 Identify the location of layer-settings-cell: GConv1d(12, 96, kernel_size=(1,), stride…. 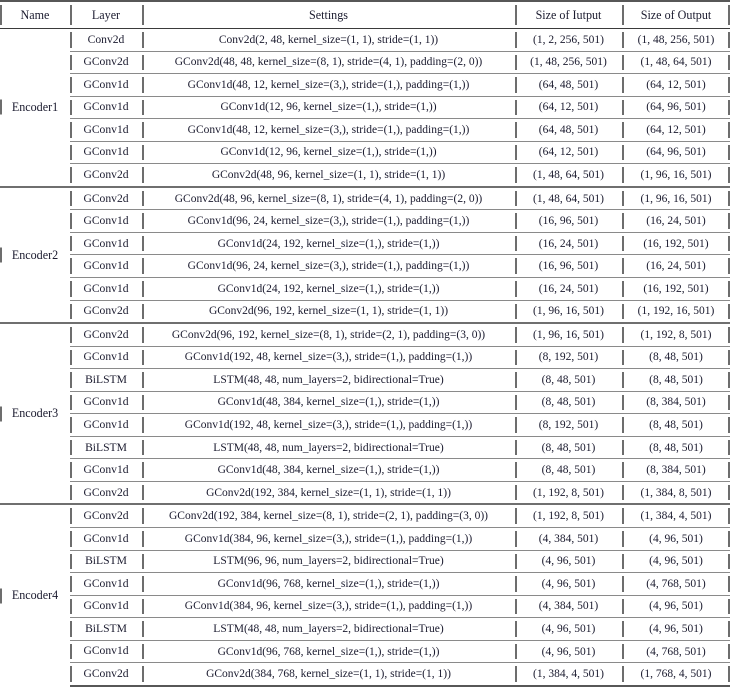
(328, 107).